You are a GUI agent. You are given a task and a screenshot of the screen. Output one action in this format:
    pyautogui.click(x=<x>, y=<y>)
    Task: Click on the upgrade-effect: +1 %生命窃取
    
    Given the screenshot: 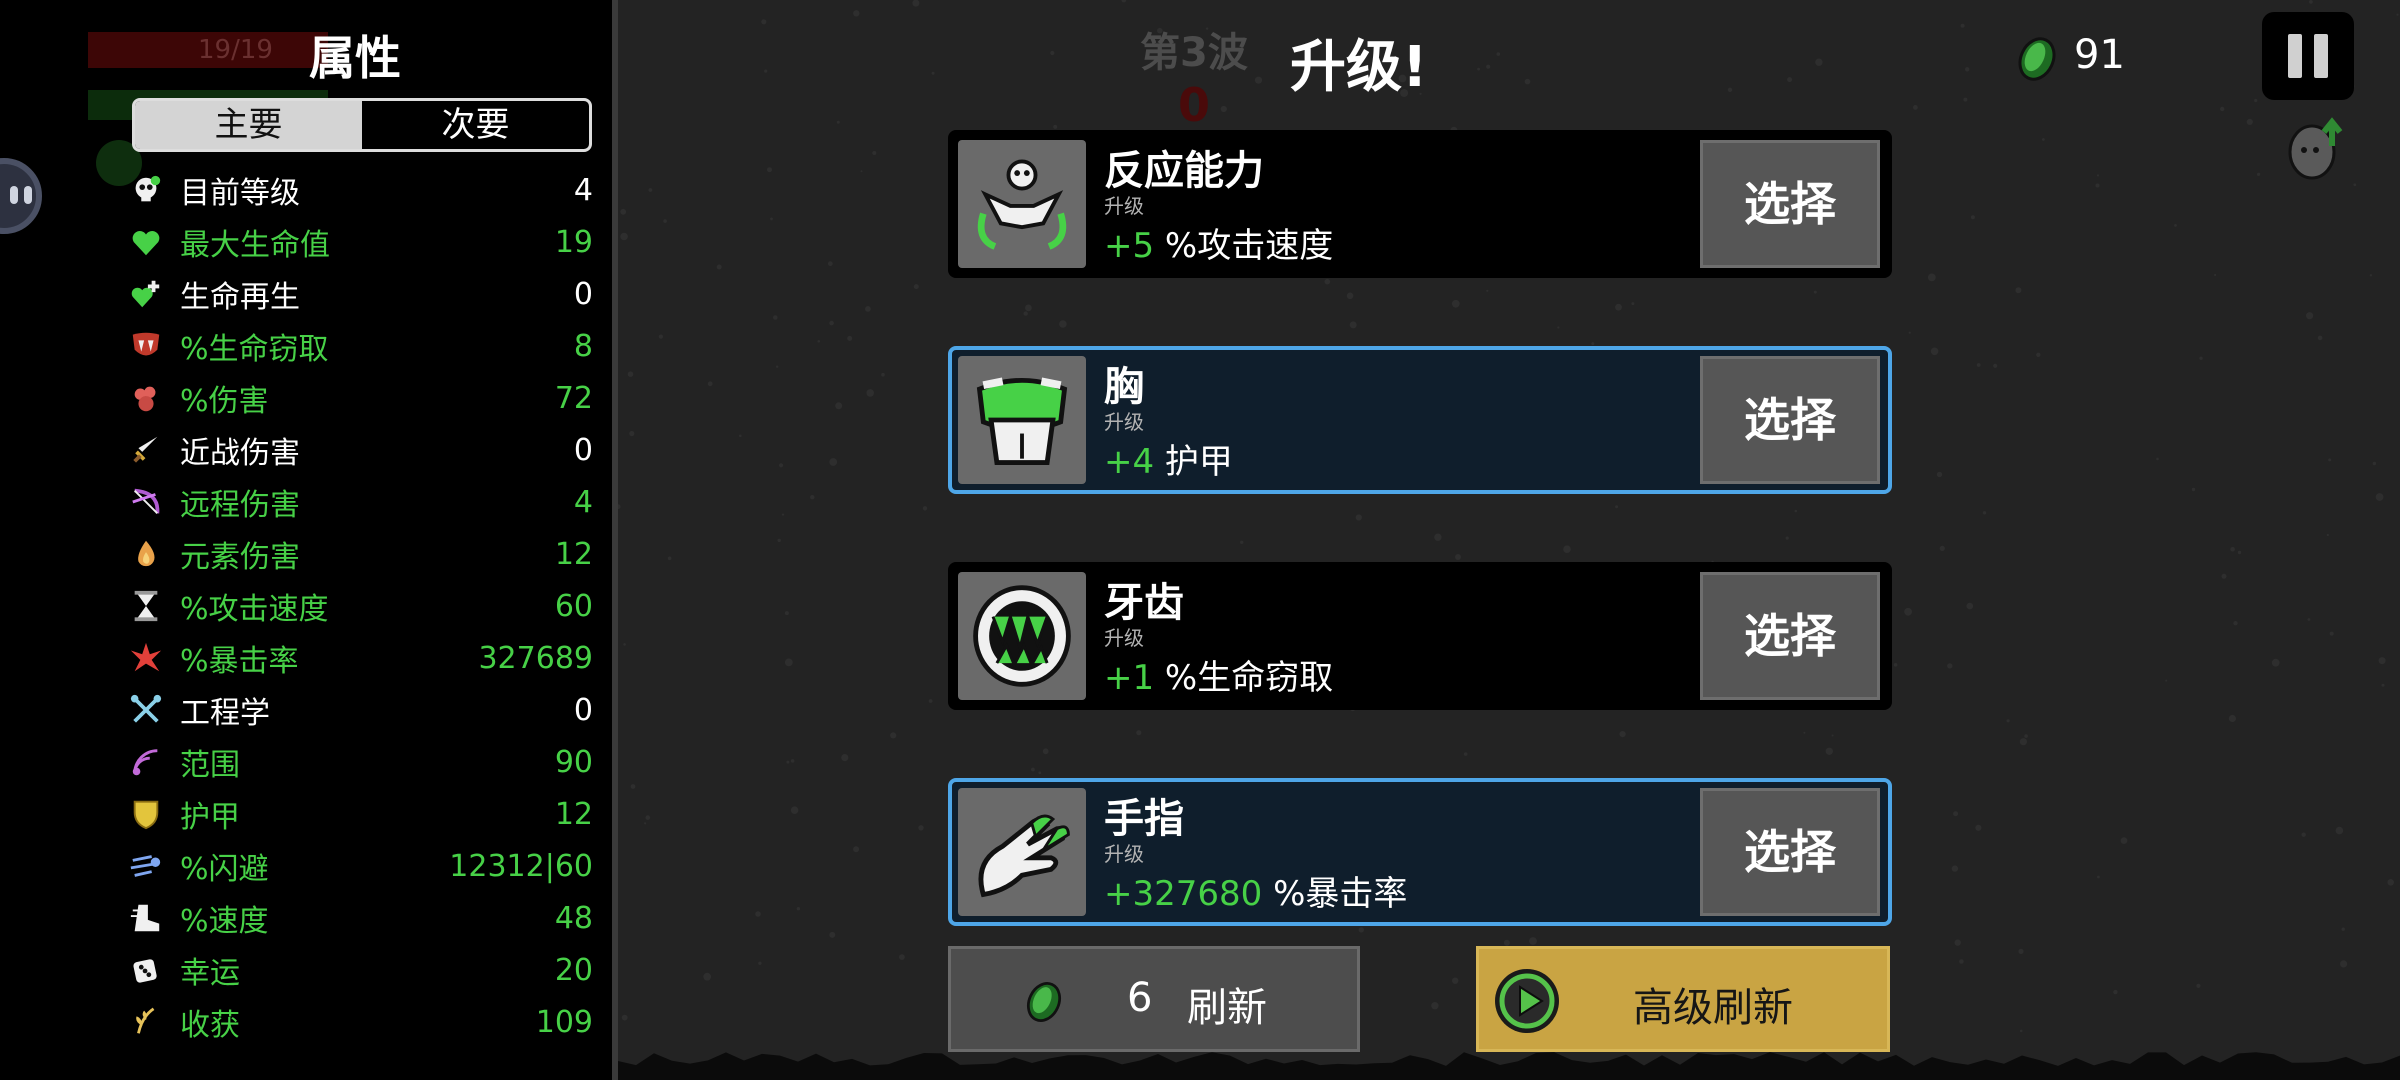 What is the action you would take?
    pyautogui.click(x=1218, y=674)
    